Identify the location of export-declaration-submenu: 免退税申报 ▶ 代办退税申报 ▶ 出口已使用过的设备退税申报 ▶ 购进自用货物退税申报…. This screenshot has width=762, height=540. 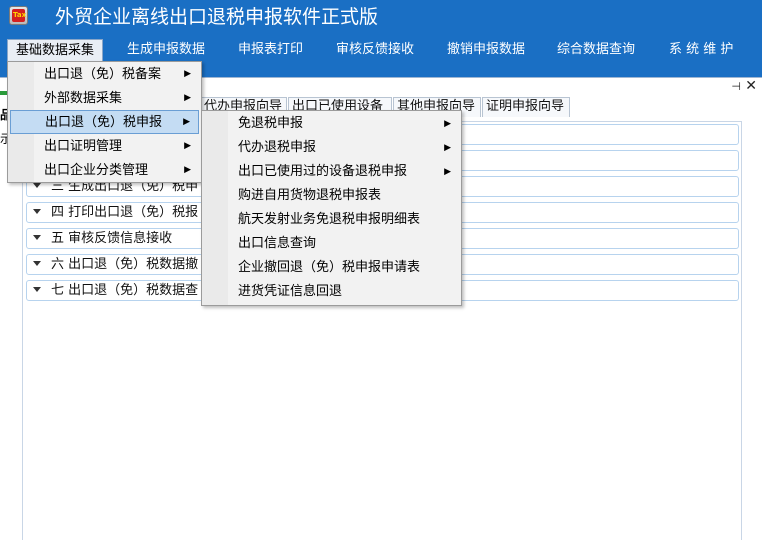
(331, 208).